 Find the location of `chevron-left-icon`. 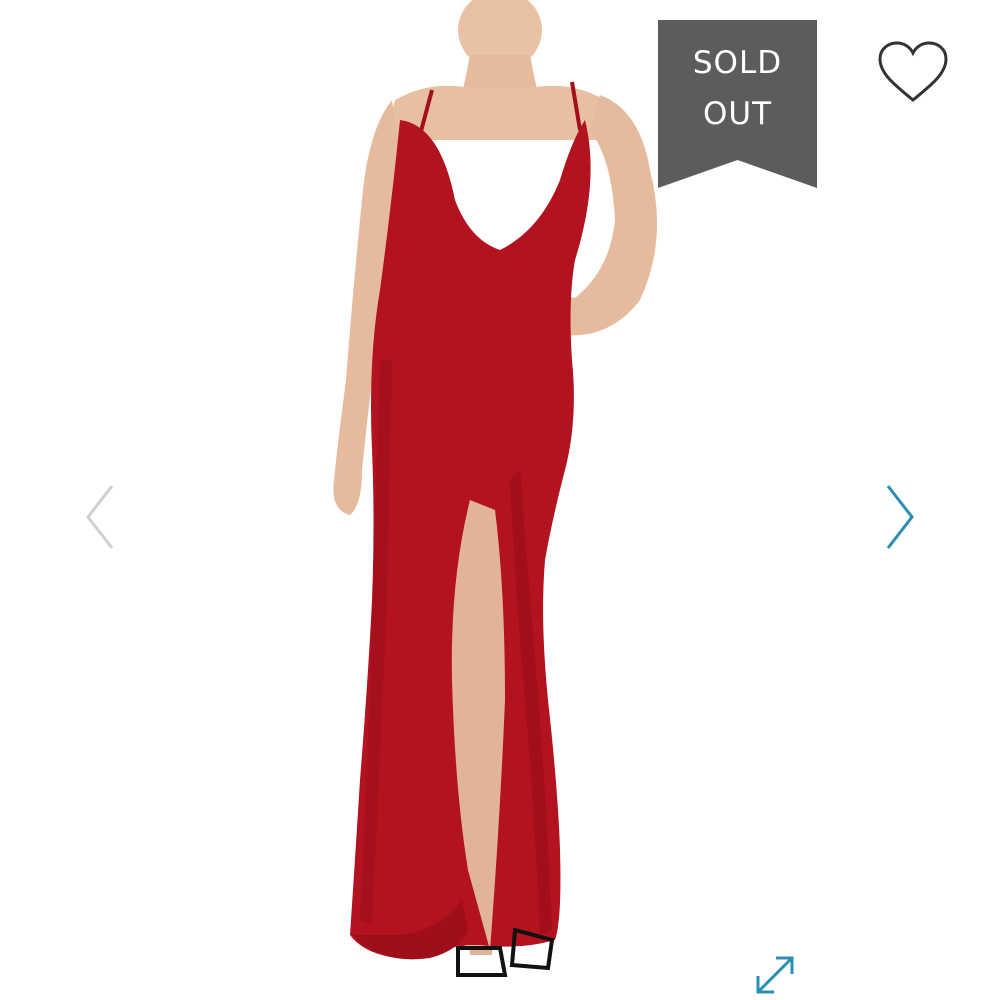

chevron-left-icon is located at coordinates (100, 517).